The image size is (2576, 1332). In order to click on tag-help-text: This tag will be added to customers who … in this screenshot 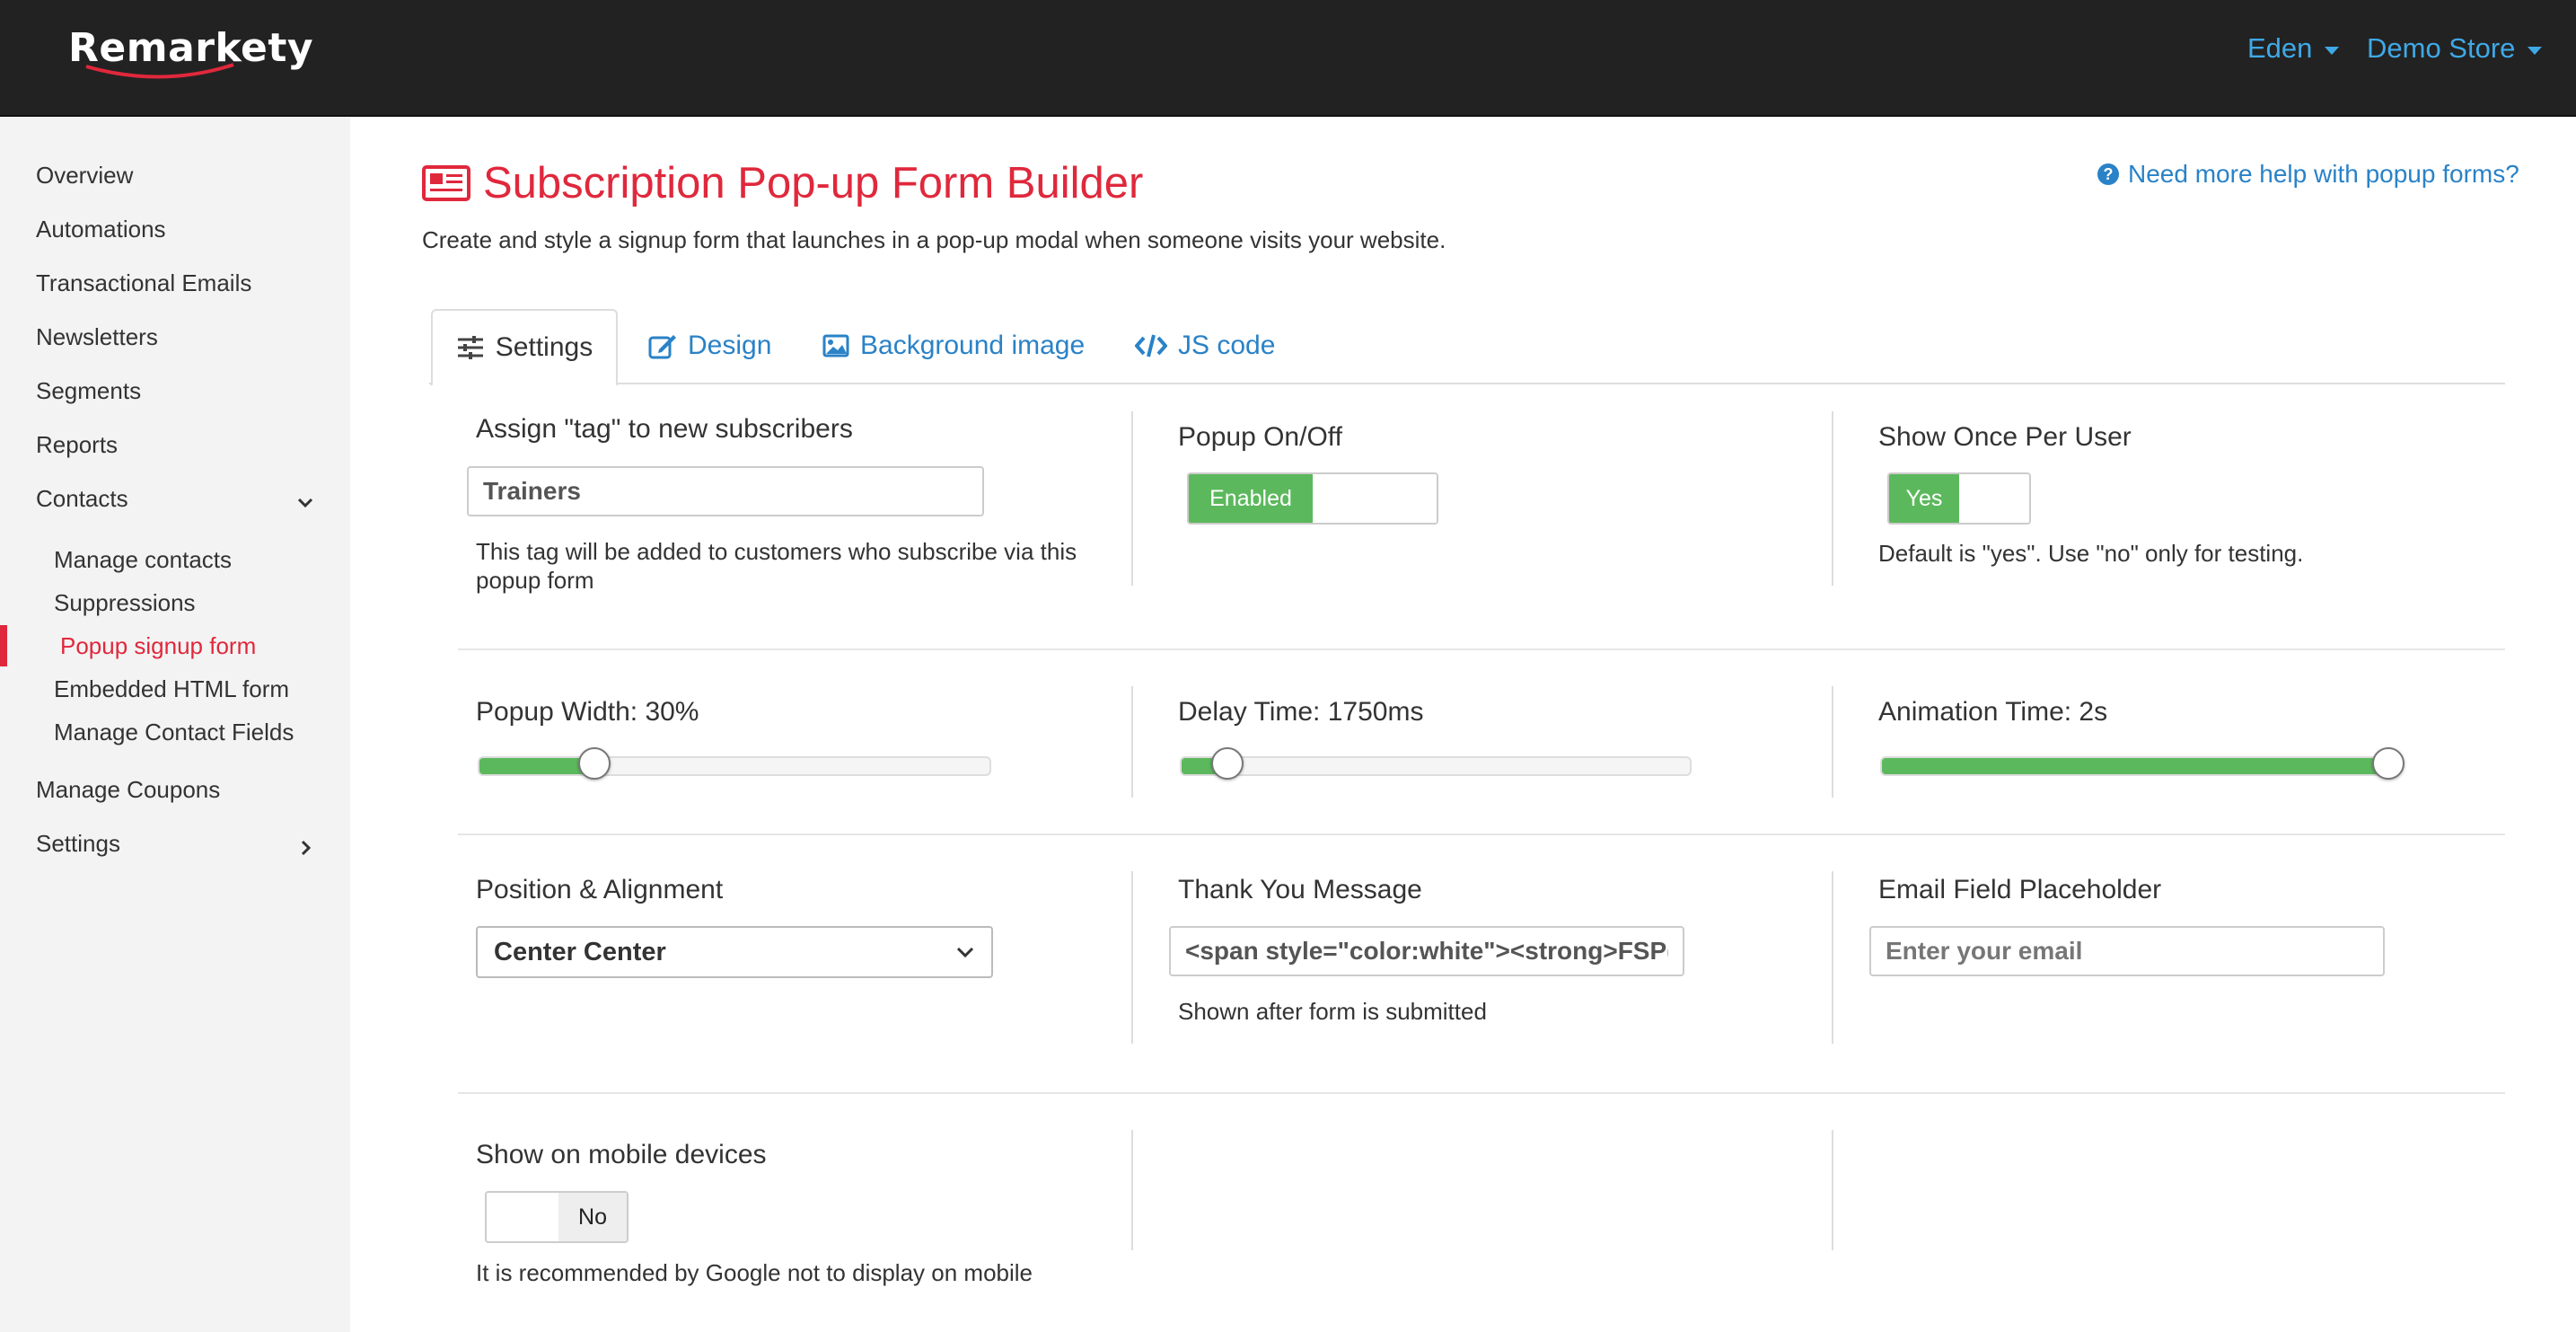, I will do `click(776, 566)`.